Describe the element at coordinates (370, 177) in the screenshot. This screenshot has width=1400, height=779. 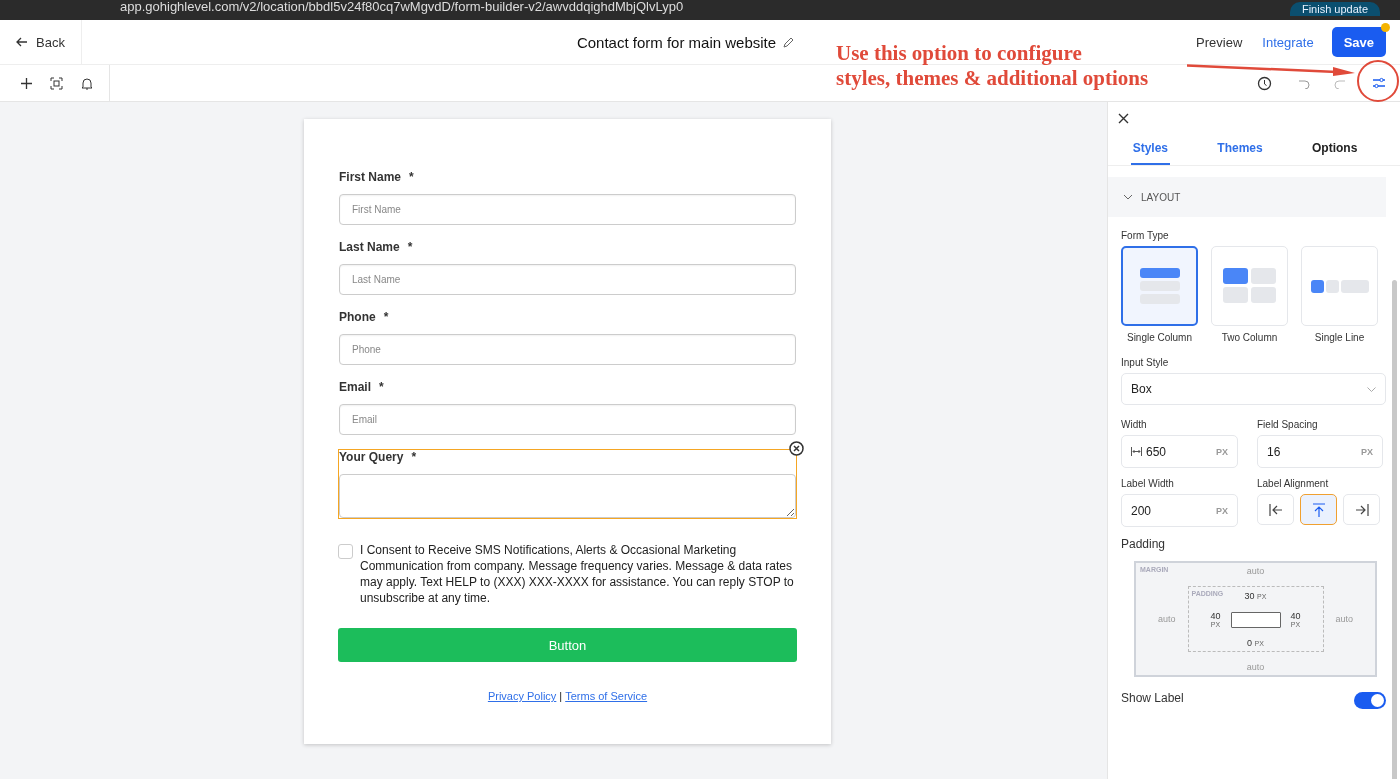
I see `field-label: First Name` at that location.